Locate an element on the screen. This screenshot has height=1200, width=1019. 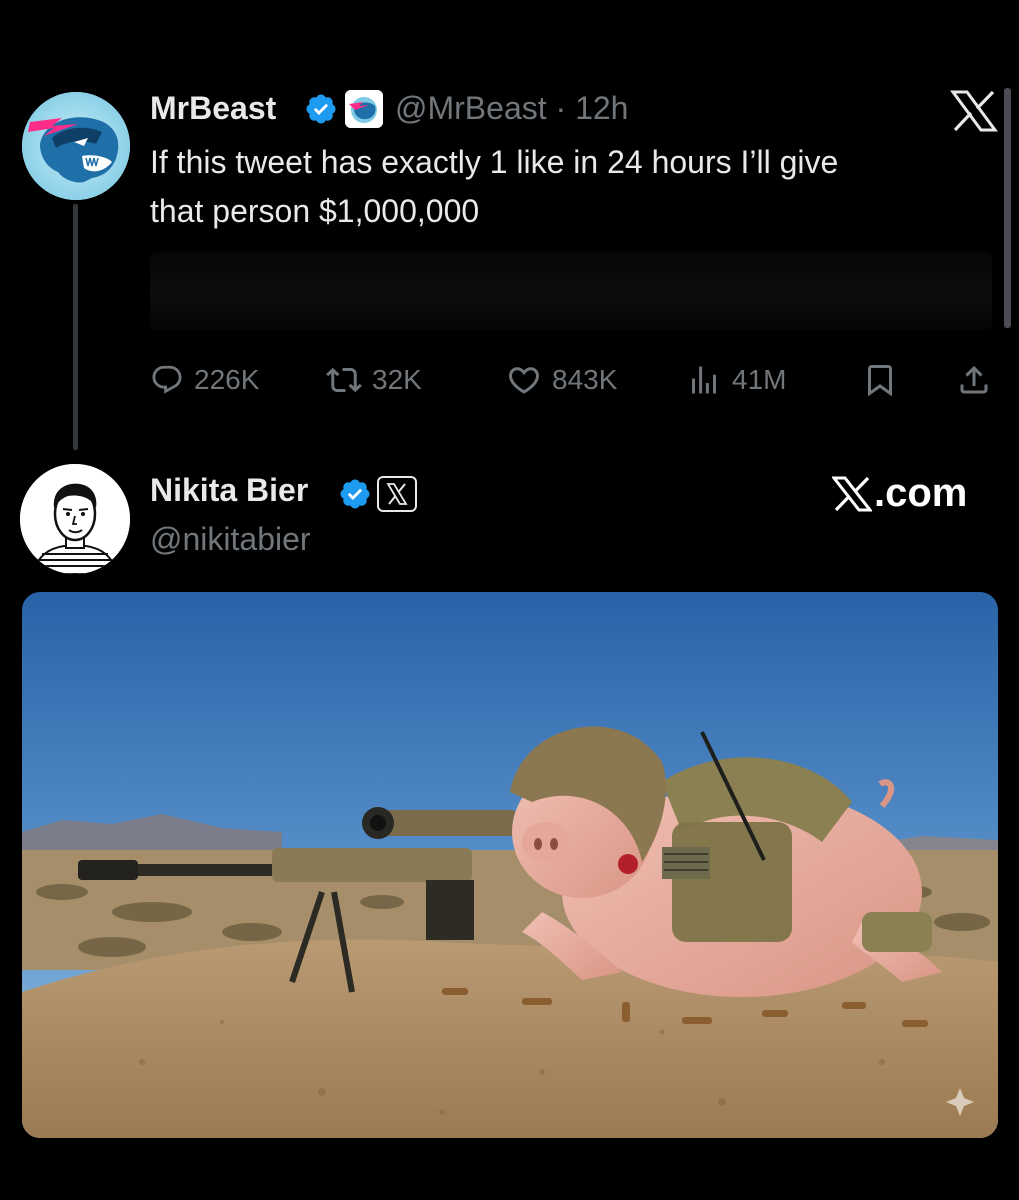
like-button: 843K is located at coordinates (561, 380).